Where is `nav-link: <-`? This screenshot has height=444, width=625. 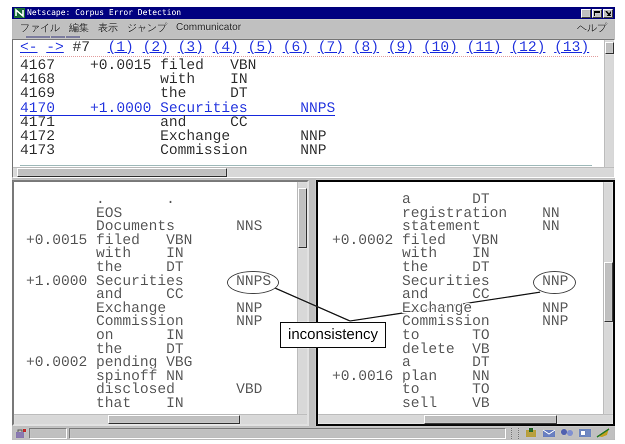 nav-link: <- is located at coordinates (29, 48).